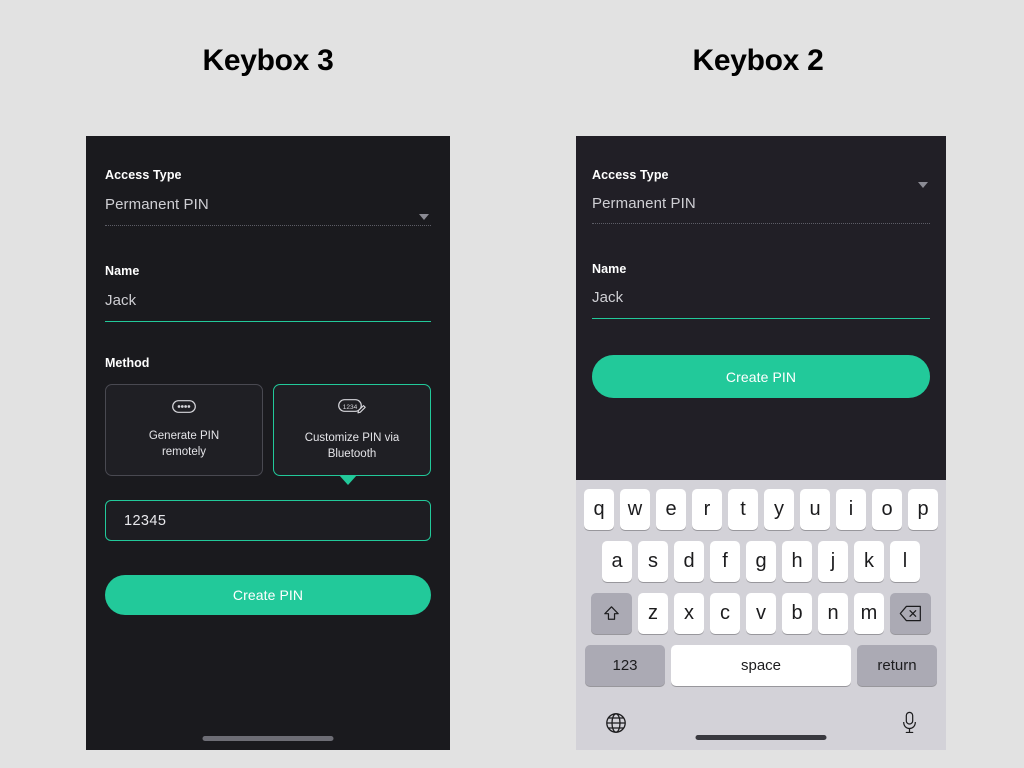  What do you see at coordinates (797, 561) in the screenshot?
I see `key-h: h` at bounding box center [797, 561].